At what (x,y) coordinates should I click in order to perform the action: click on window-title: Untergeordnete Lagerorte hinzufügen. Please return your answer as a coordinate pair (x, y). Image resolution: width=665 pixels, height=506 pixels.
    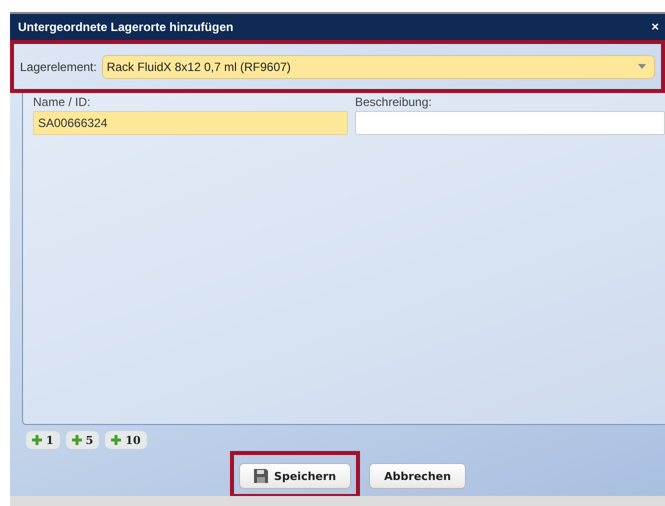
    Looking at the image, I should click on (126, 27).